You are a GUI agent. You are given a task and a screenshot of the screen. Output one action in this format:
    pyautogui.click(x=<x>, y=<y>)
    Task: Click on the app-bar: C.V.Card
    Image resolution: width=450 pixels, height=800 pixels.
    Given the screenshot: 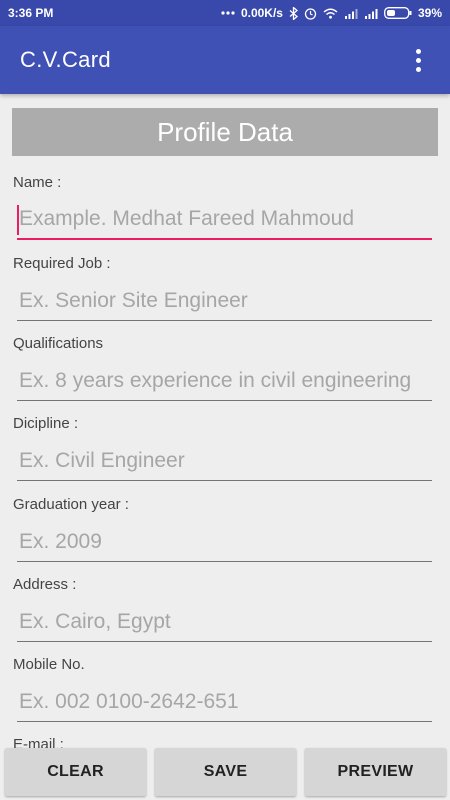 What is the action you would take?
    pyautogui.click(x=225, y=60)
    